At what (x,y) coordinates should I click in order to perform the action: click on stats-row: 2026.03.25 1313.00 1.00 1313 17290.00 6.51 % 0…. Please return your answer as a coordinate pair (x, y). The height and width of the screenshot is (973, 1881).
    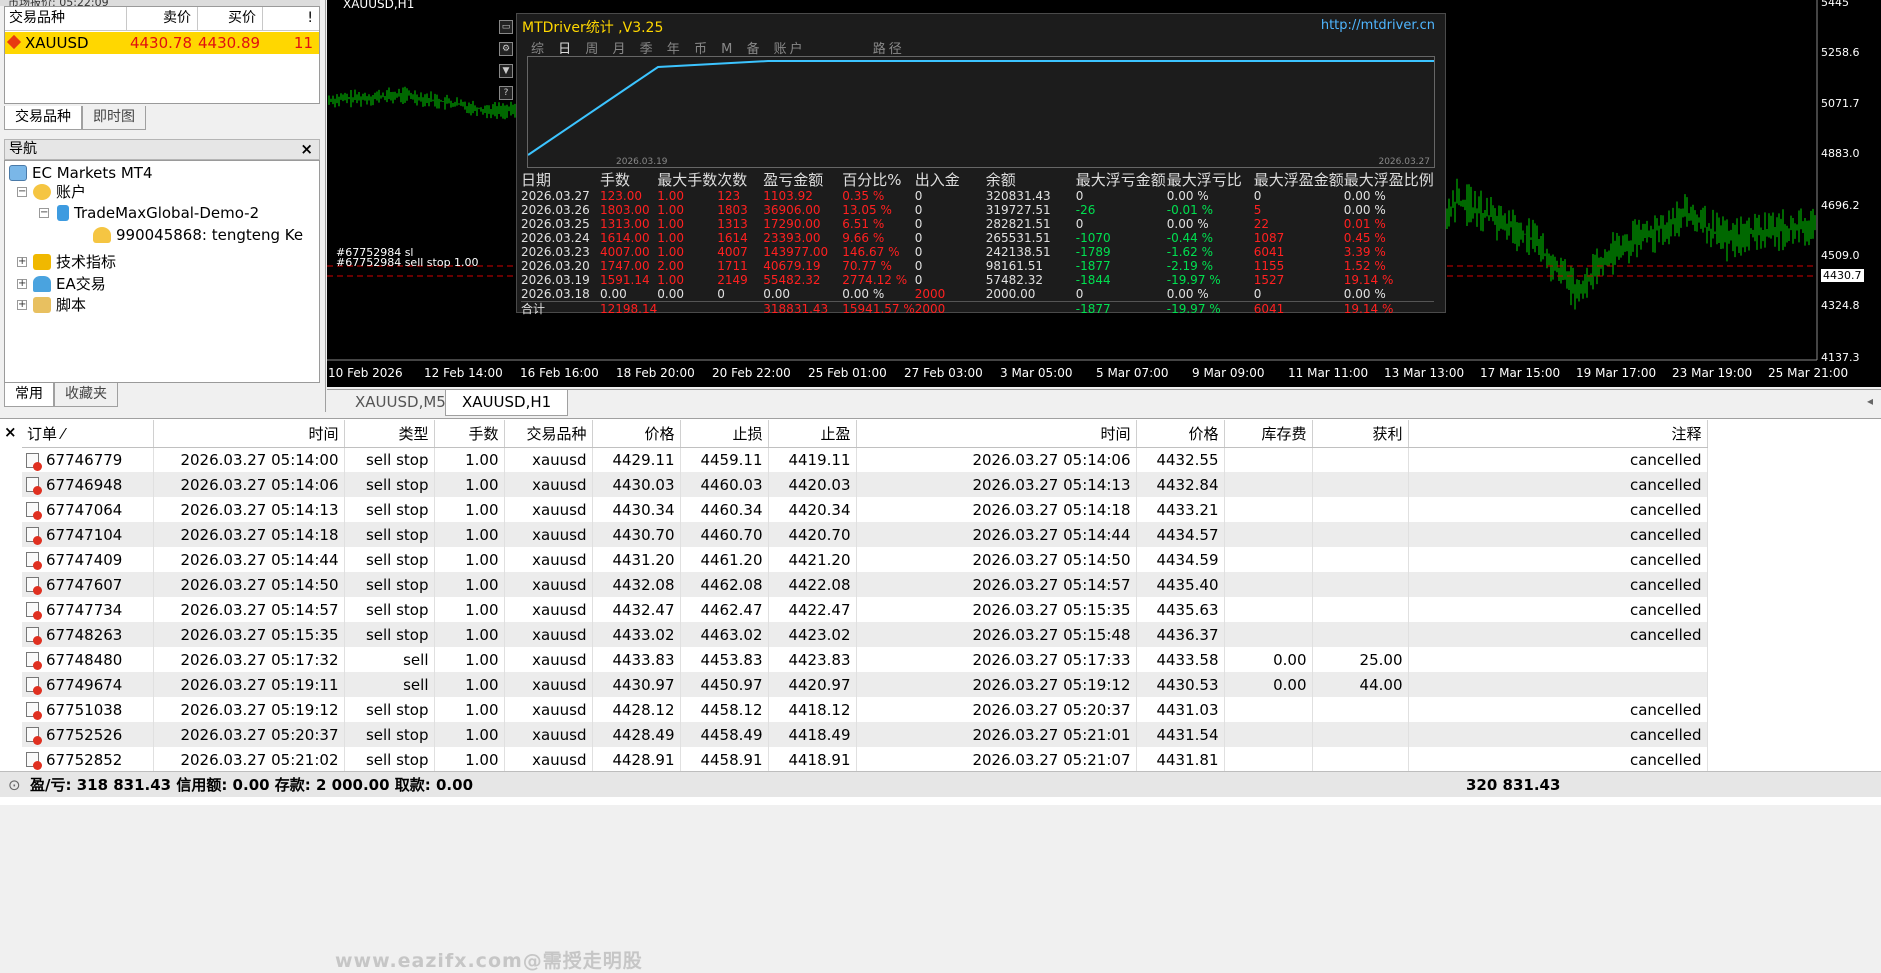
    Looking at the image, I should click on (977, 224).